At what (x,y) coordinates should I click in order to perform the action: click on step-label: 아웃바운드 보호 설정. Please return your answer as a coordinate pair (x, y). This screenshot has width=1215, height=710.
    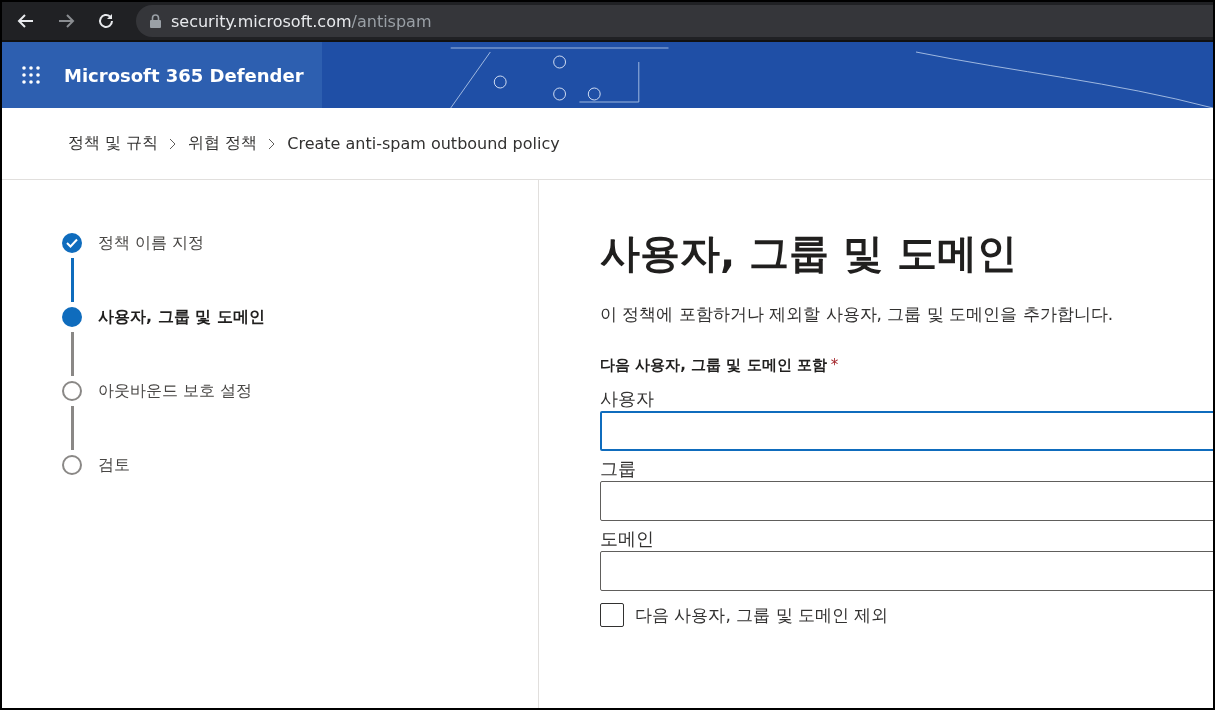
    Looking at the image, I should click on (175, 391).